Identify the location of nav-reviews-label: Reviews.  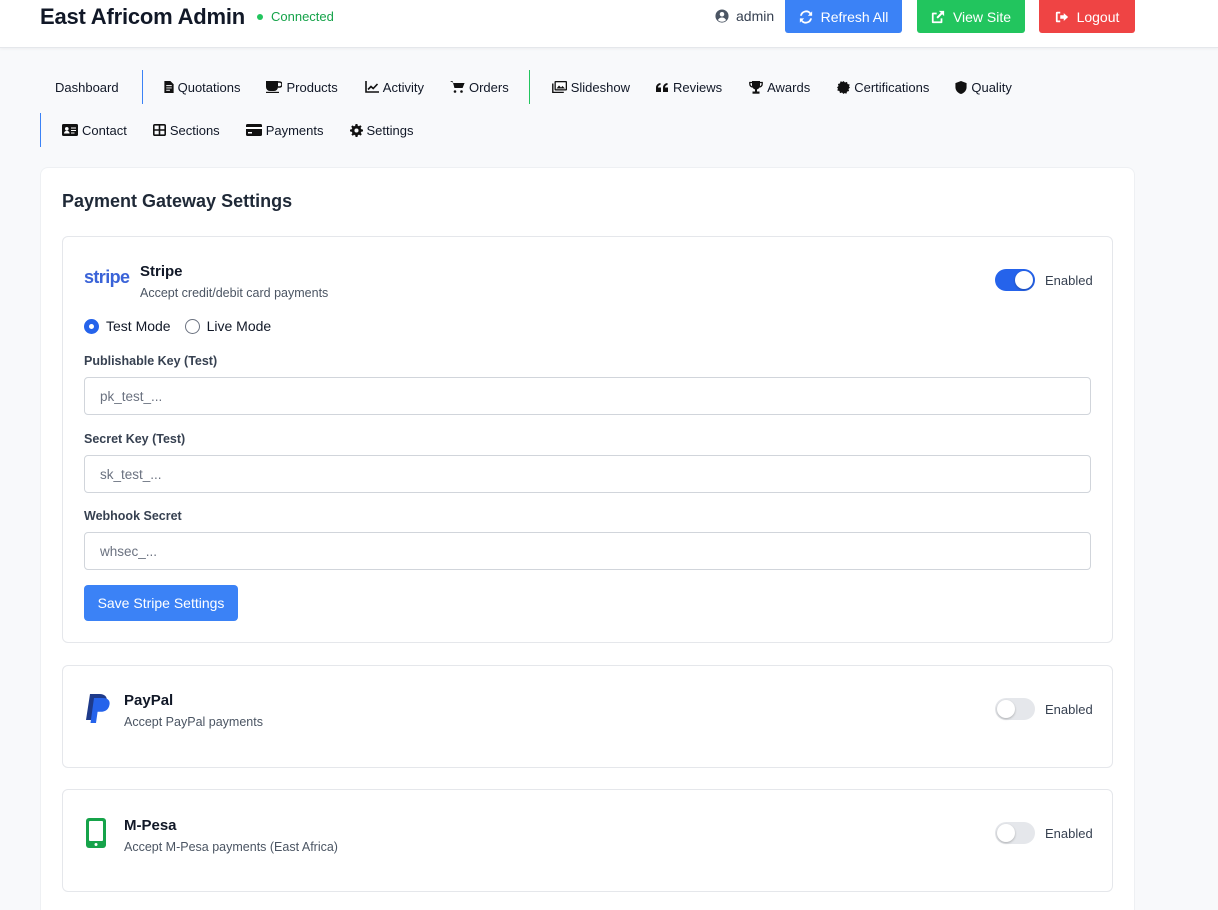
(697, 87).